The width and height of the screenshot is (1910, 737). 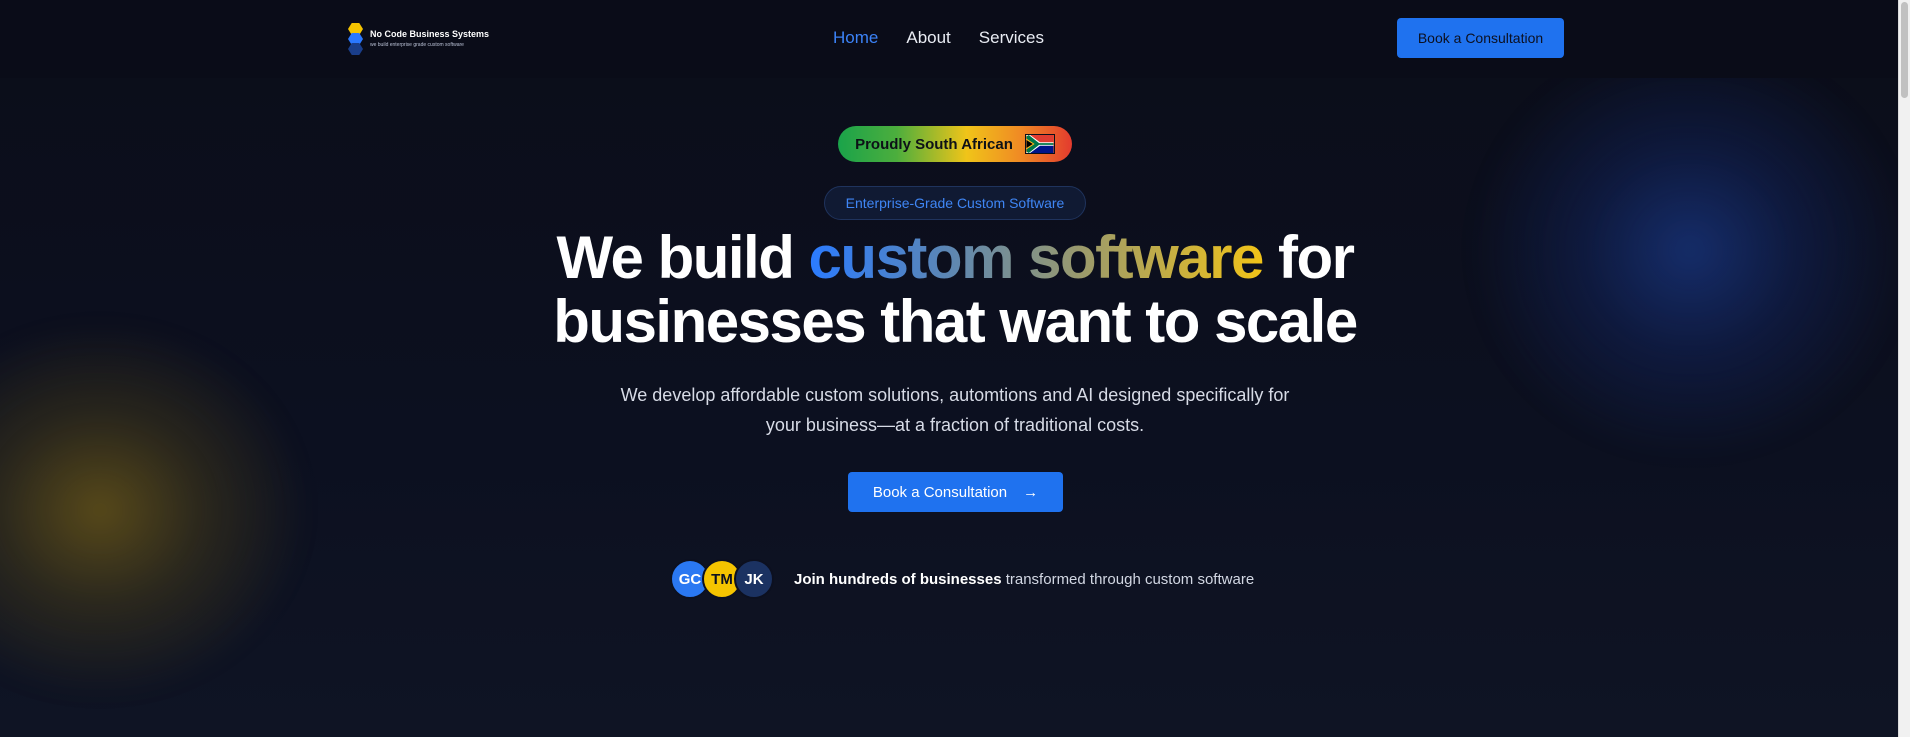 I want to click on south-africa-flag-icon, so click(x=1039, y=144).